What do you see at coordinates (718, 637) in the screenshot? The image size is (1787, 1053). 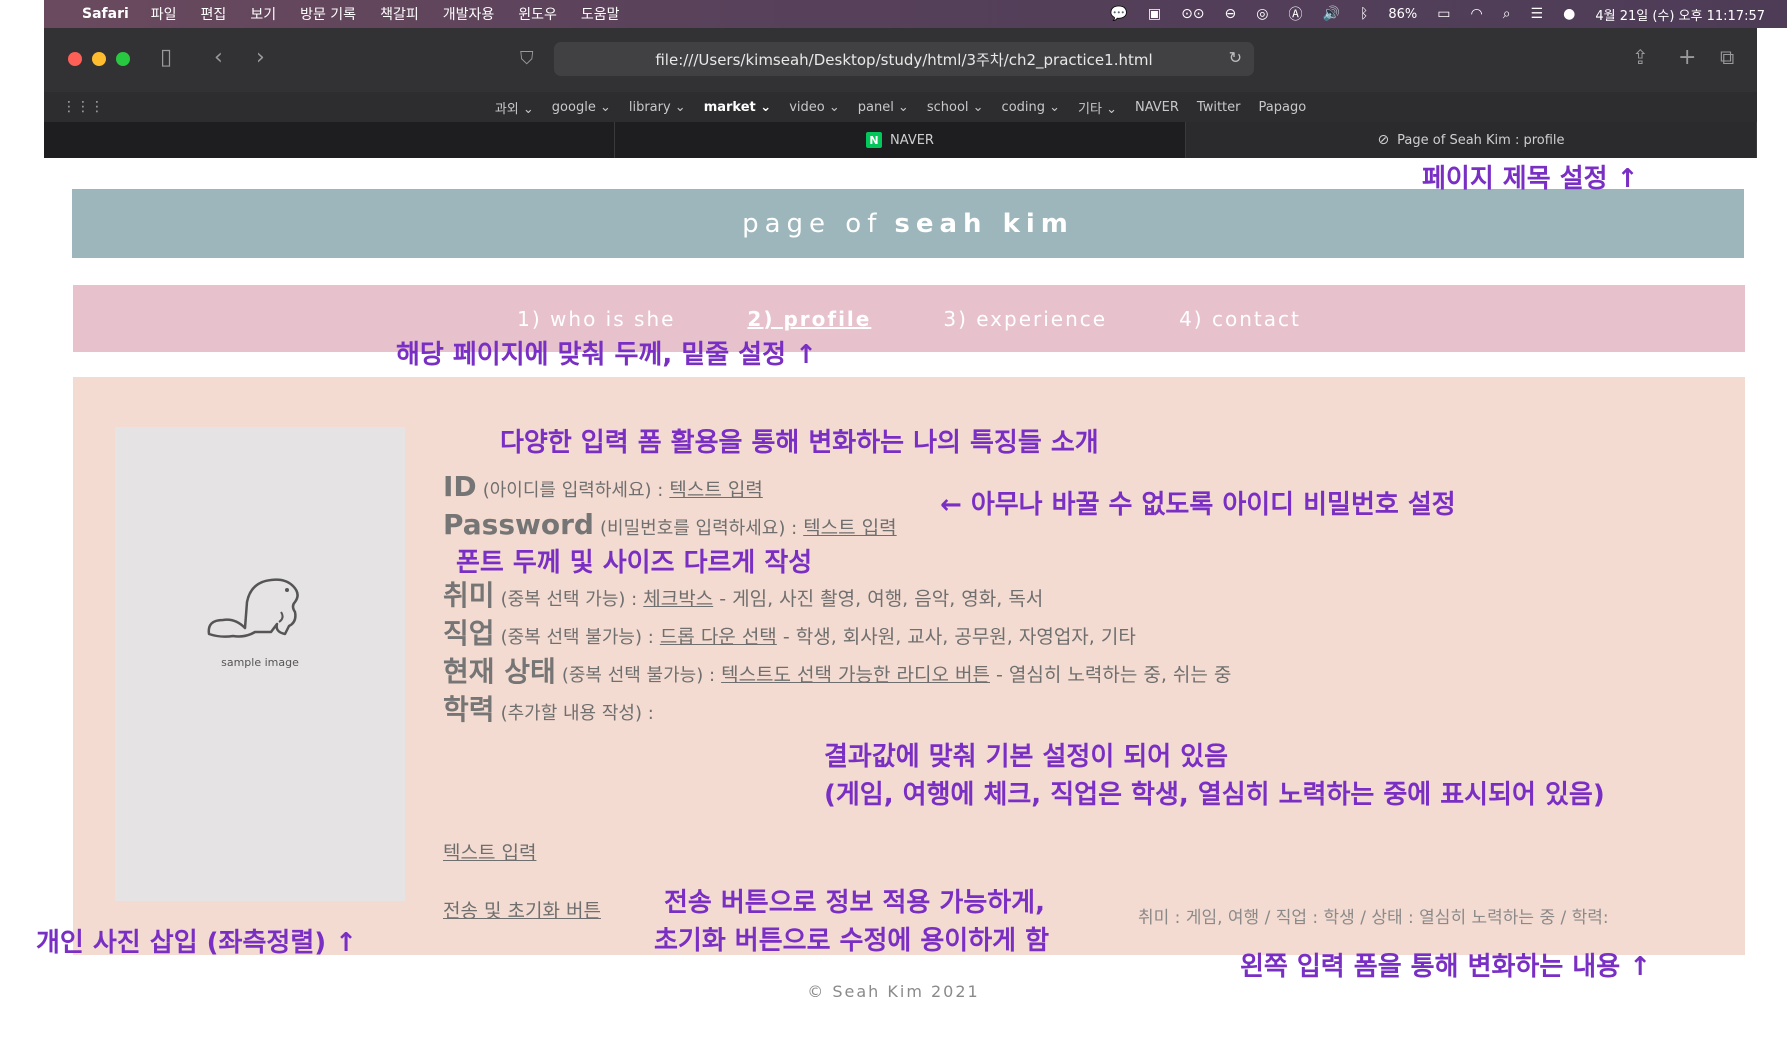 I see `job-dropdown: 드롭 다운 선택` at bounding box center [718, 637].